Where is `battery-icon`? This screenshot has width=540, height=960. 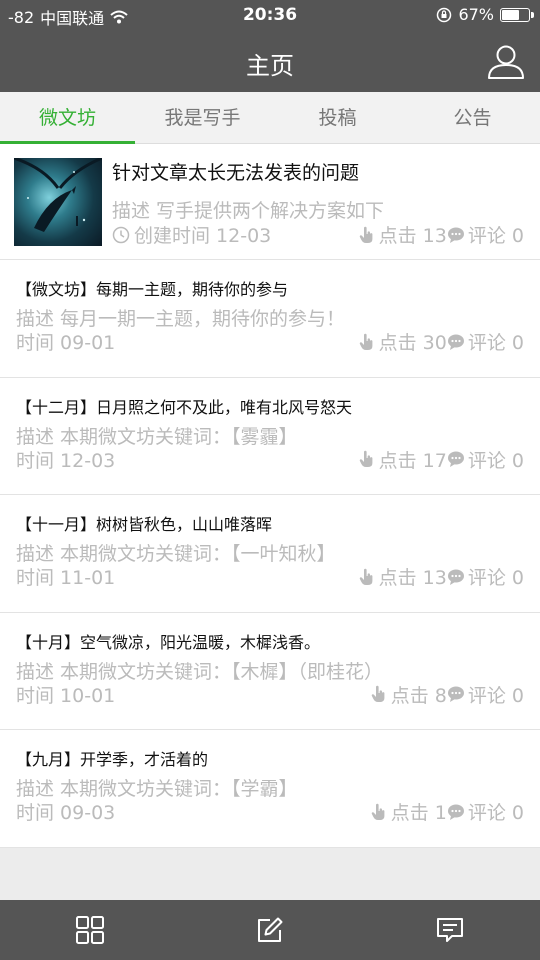
battery-icon is located at coordinates (517, 14).